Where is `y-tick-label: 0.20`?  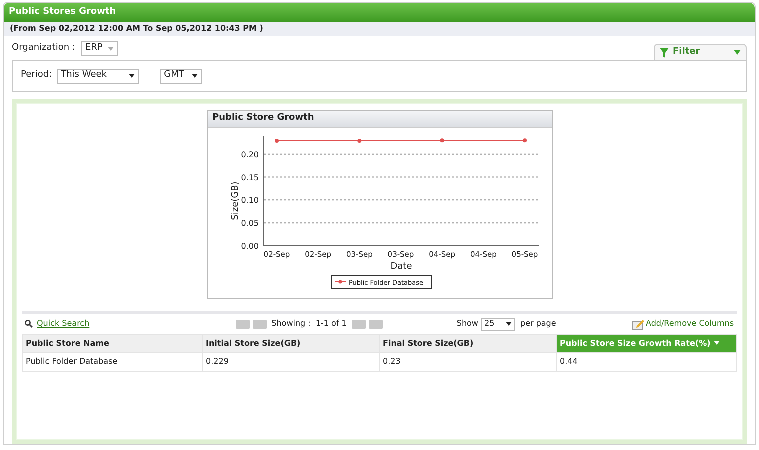
y-tick-label: 0.20 is located at coordinates (249, 155).